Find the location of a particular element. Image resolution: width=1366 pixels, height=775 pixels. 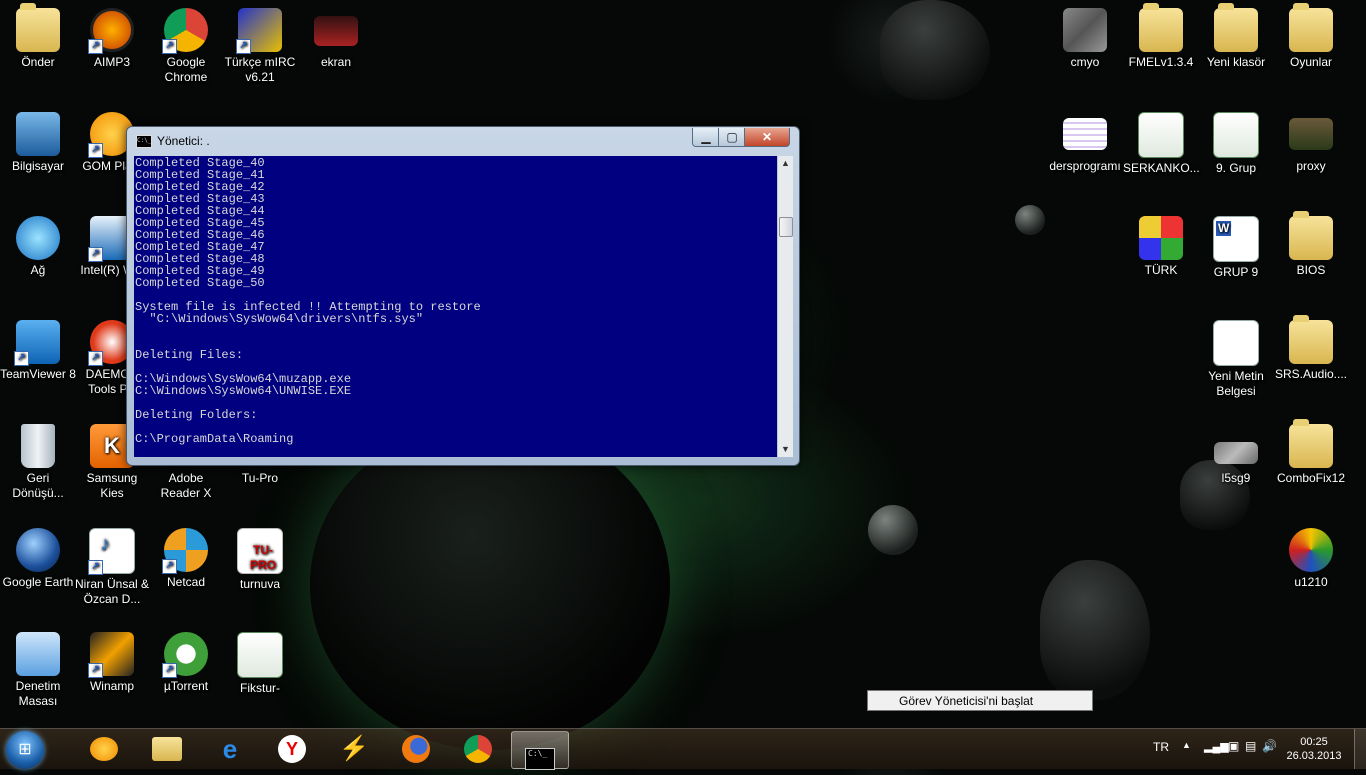

computer-icon is located at coordinates (38, 134).